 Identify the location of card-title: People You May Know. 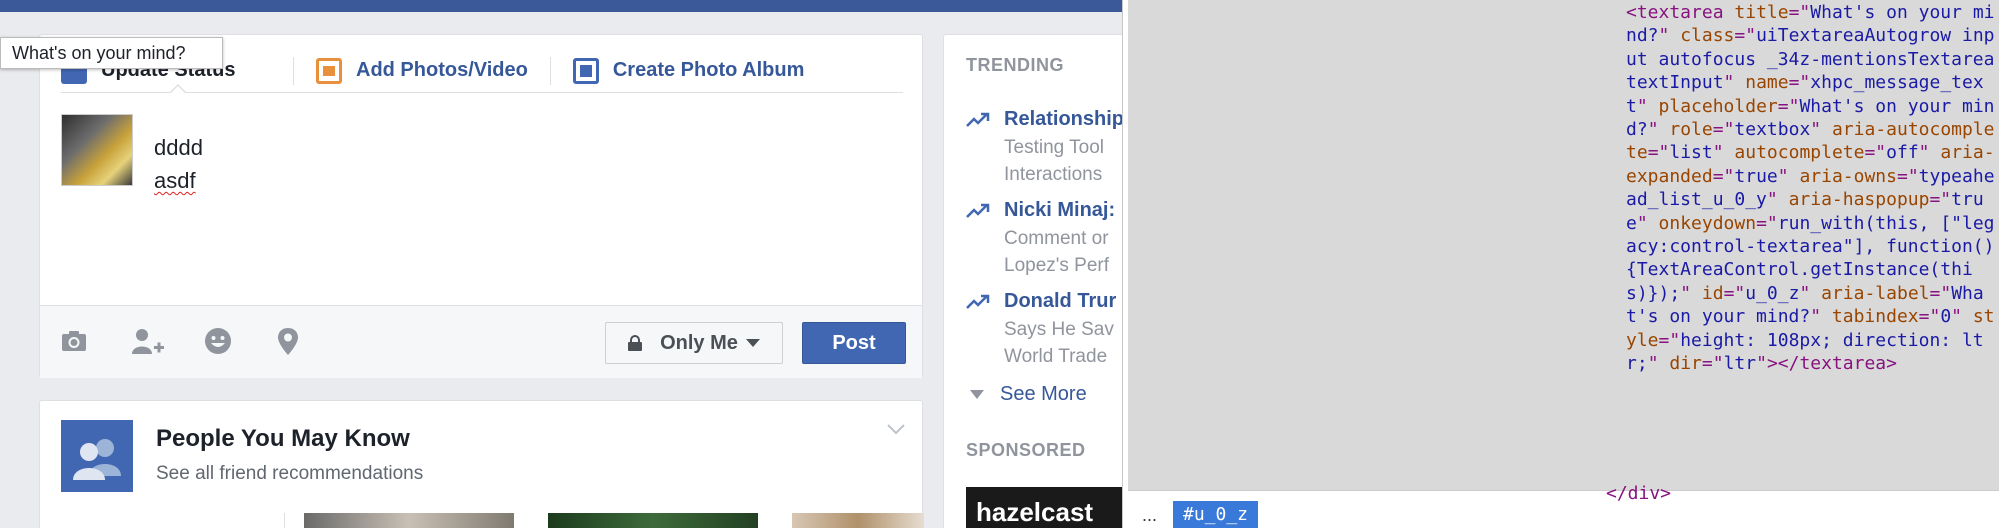
(283, 438).